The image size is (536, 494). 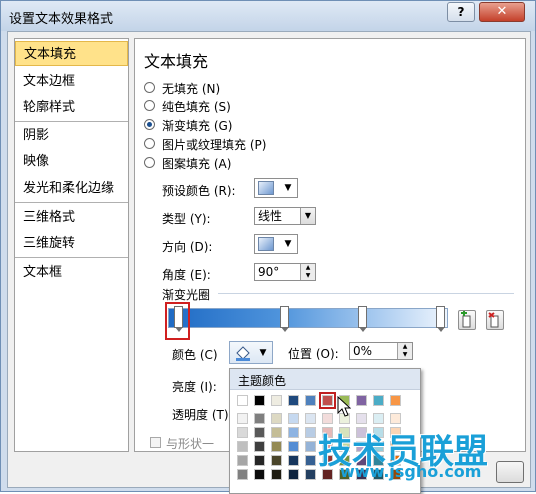 I want to click on sidebar-item-glow-soft-edges: 发光和柔化边缘, so click(x=71, y=188).